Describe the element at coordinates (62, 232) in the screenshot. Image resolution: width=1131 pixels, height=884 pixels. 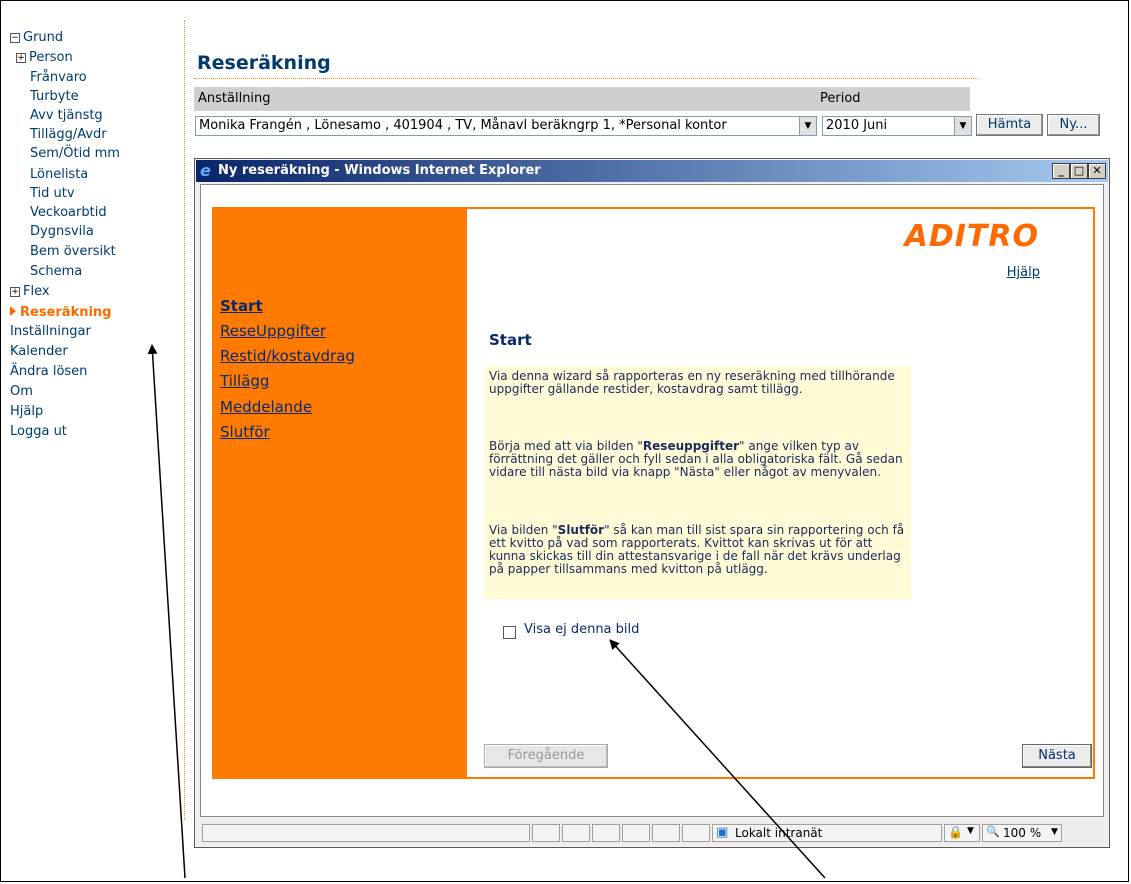
I see `sidebar-item-dygnsvila: Dygnsvila` at that location.